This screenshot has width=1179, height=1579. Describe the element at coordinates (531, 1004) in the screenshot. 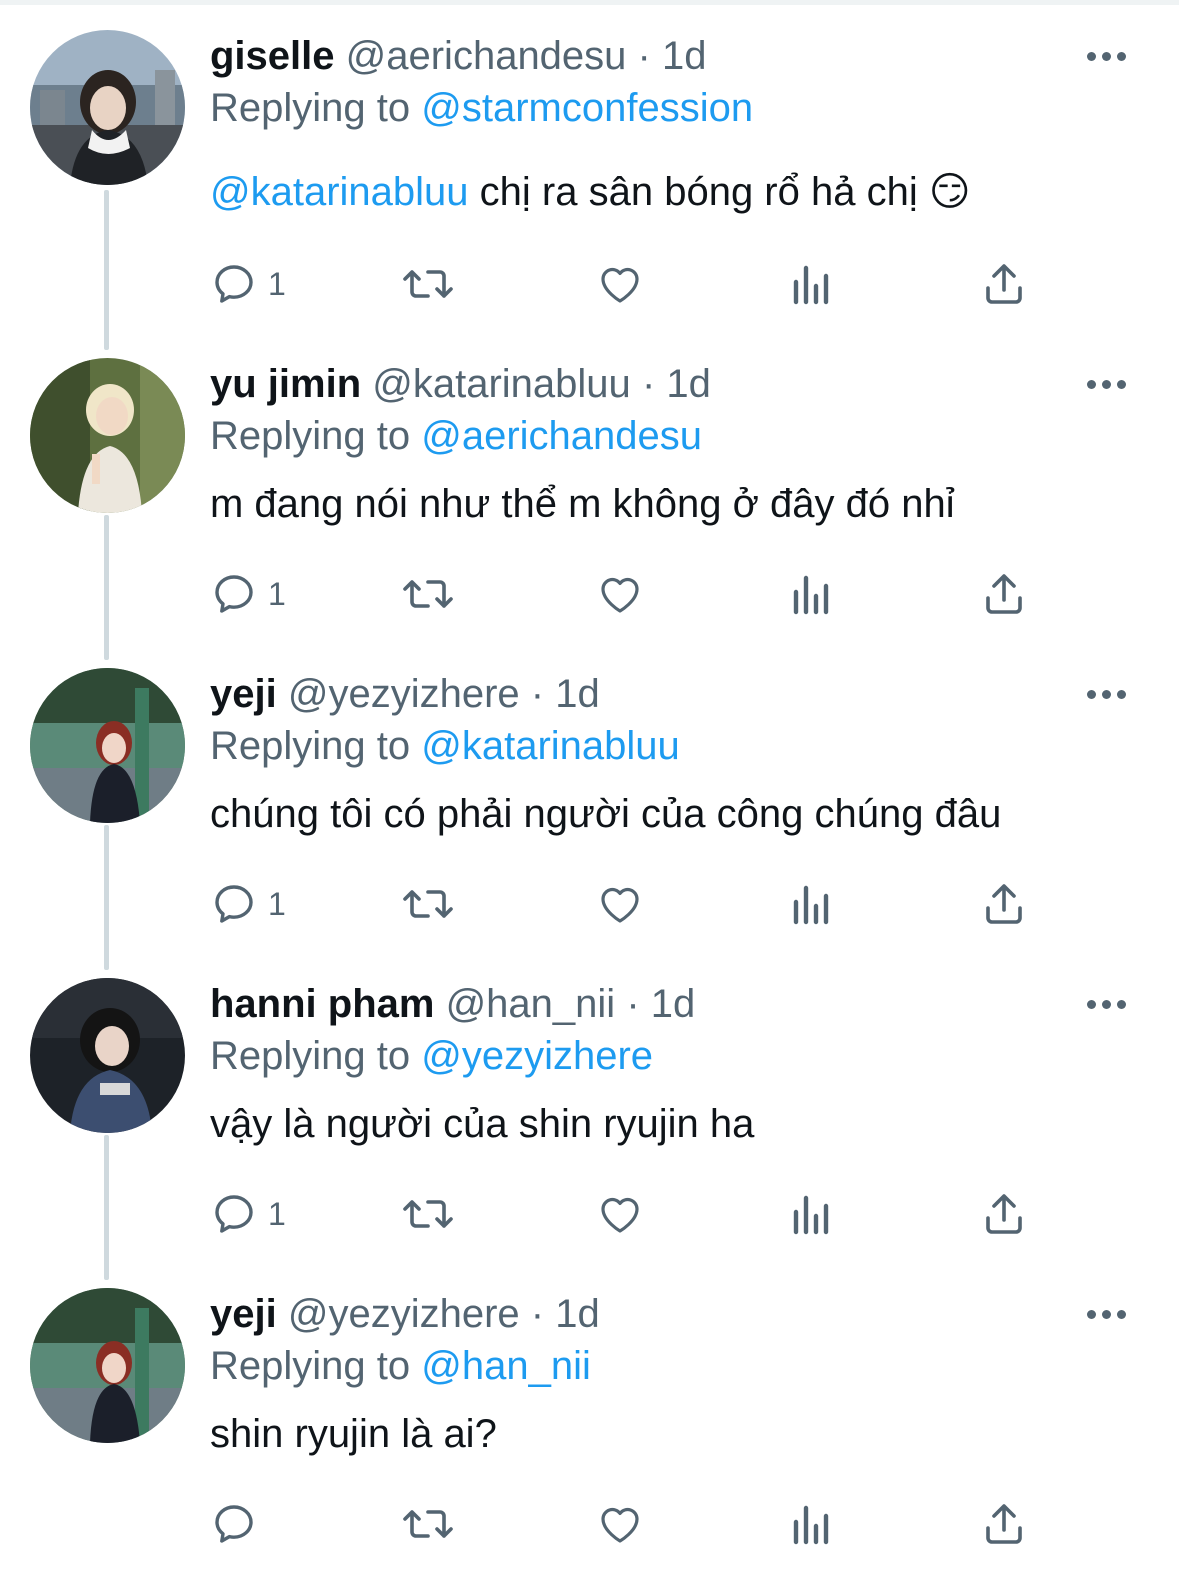

I see `user-handle: @han_nii` at that location.